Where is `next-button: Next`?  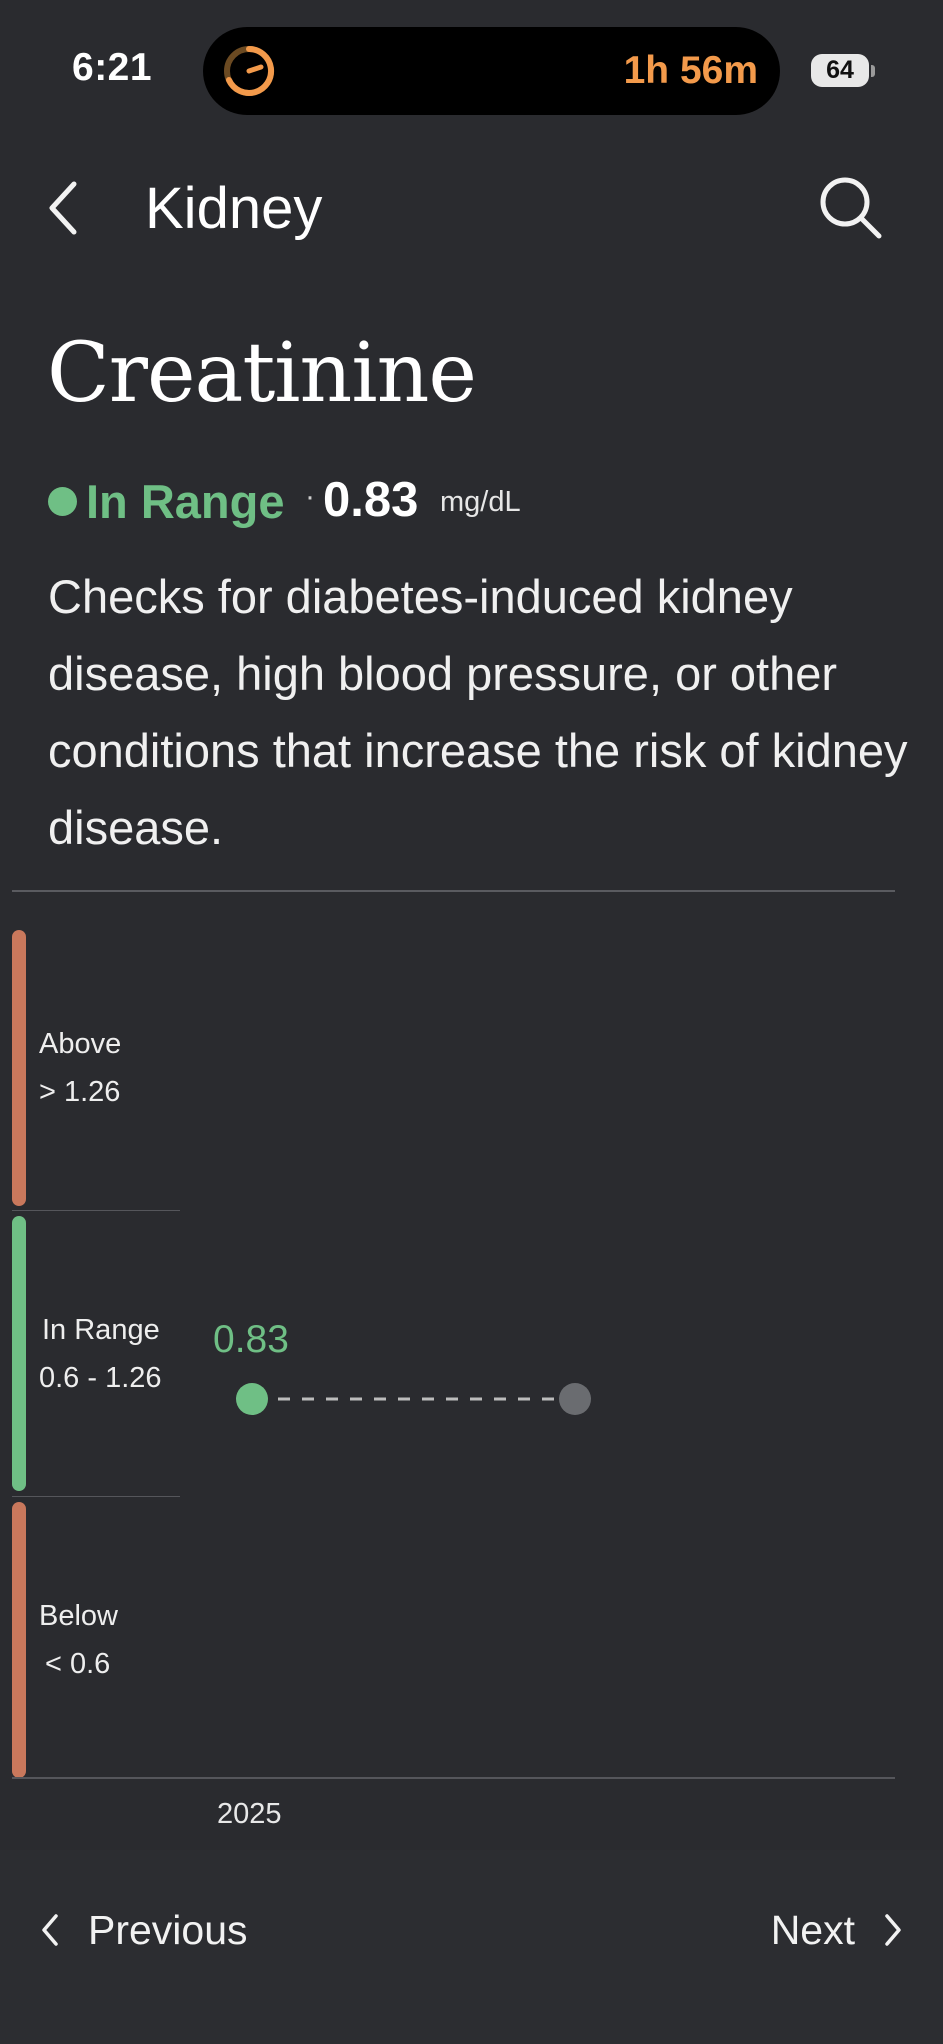
next-button: Next is located at coordinates (837, 1930).